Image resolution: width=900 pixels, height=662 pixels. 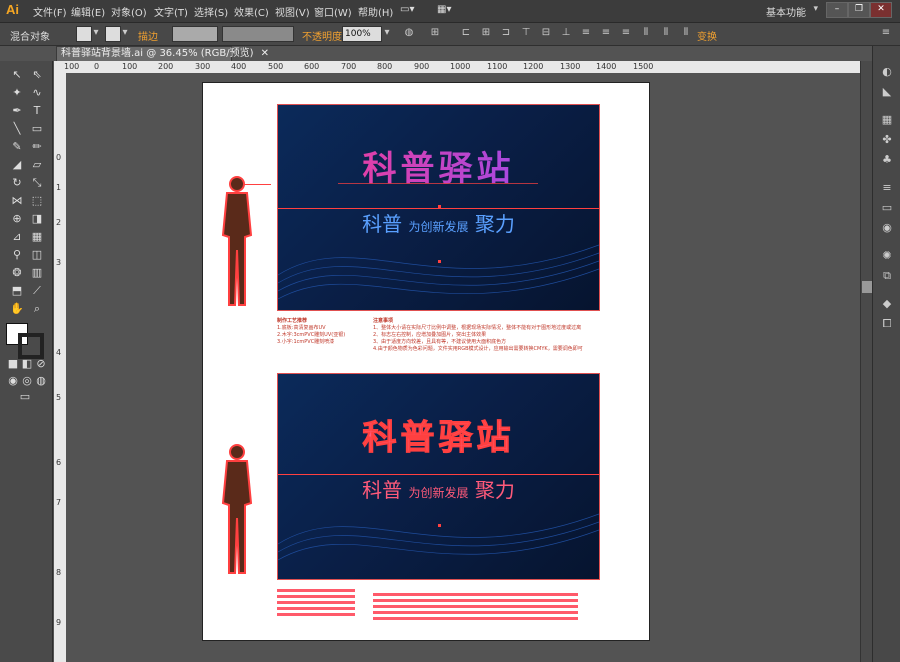 I want to click on brushes-panel-icon: ✤, so click(x=887, y=140).